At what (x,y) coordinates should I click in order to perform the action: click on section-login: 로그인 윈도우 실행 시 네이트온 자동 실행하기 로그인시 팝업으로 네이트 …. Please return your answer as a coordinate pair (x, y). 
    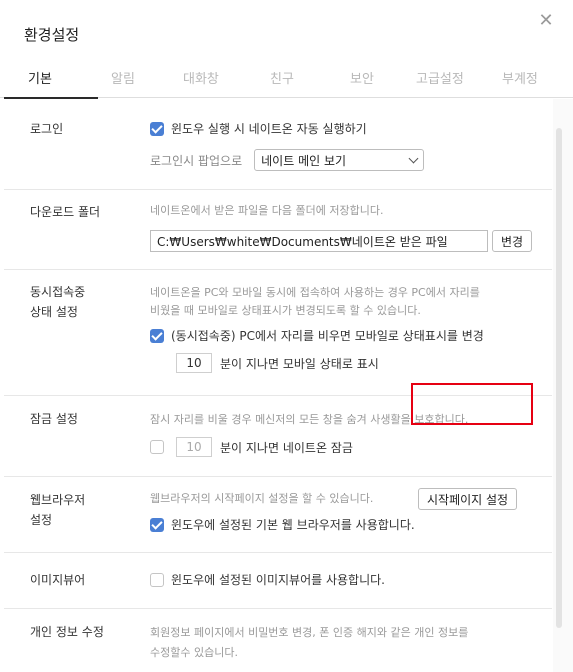
    Looking at the image, I should click on (278, 144).